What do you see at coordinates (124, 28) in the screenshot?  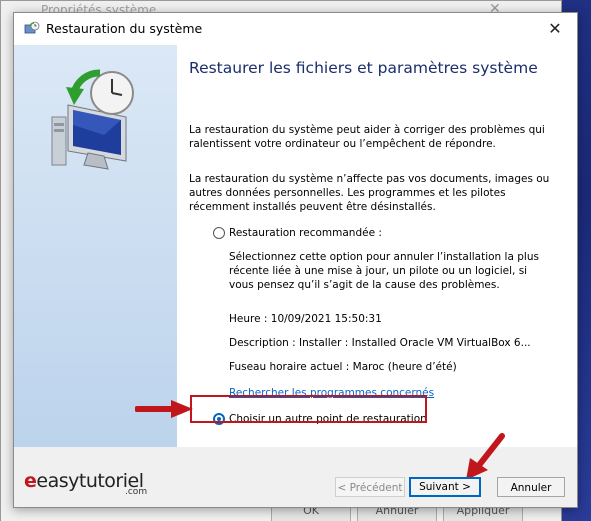 I see `dialog-title: Restauration du système` at bounding box center [124, 28].